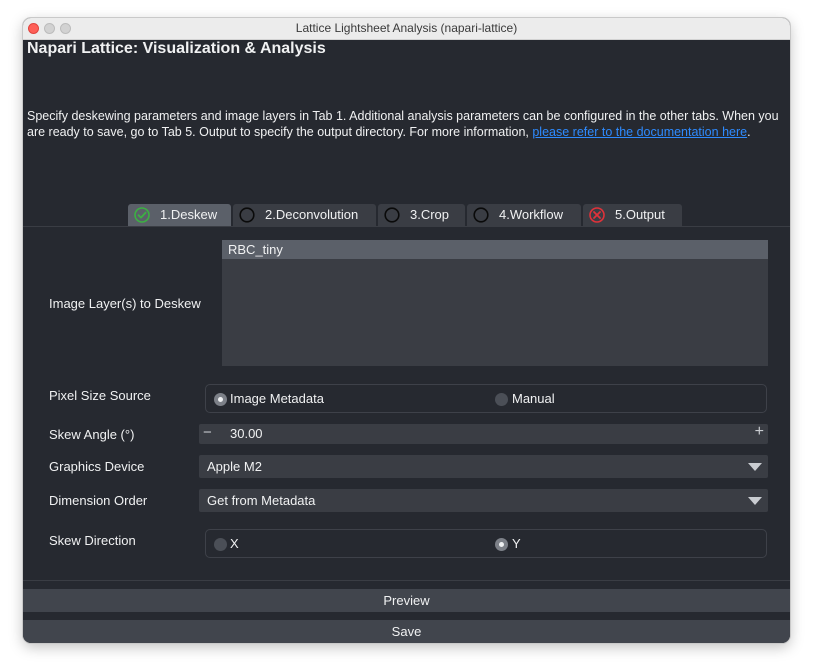 Image resolution: width=813 pixels, height=670 pixels. I want to click on section-divider, so click(406, 580).